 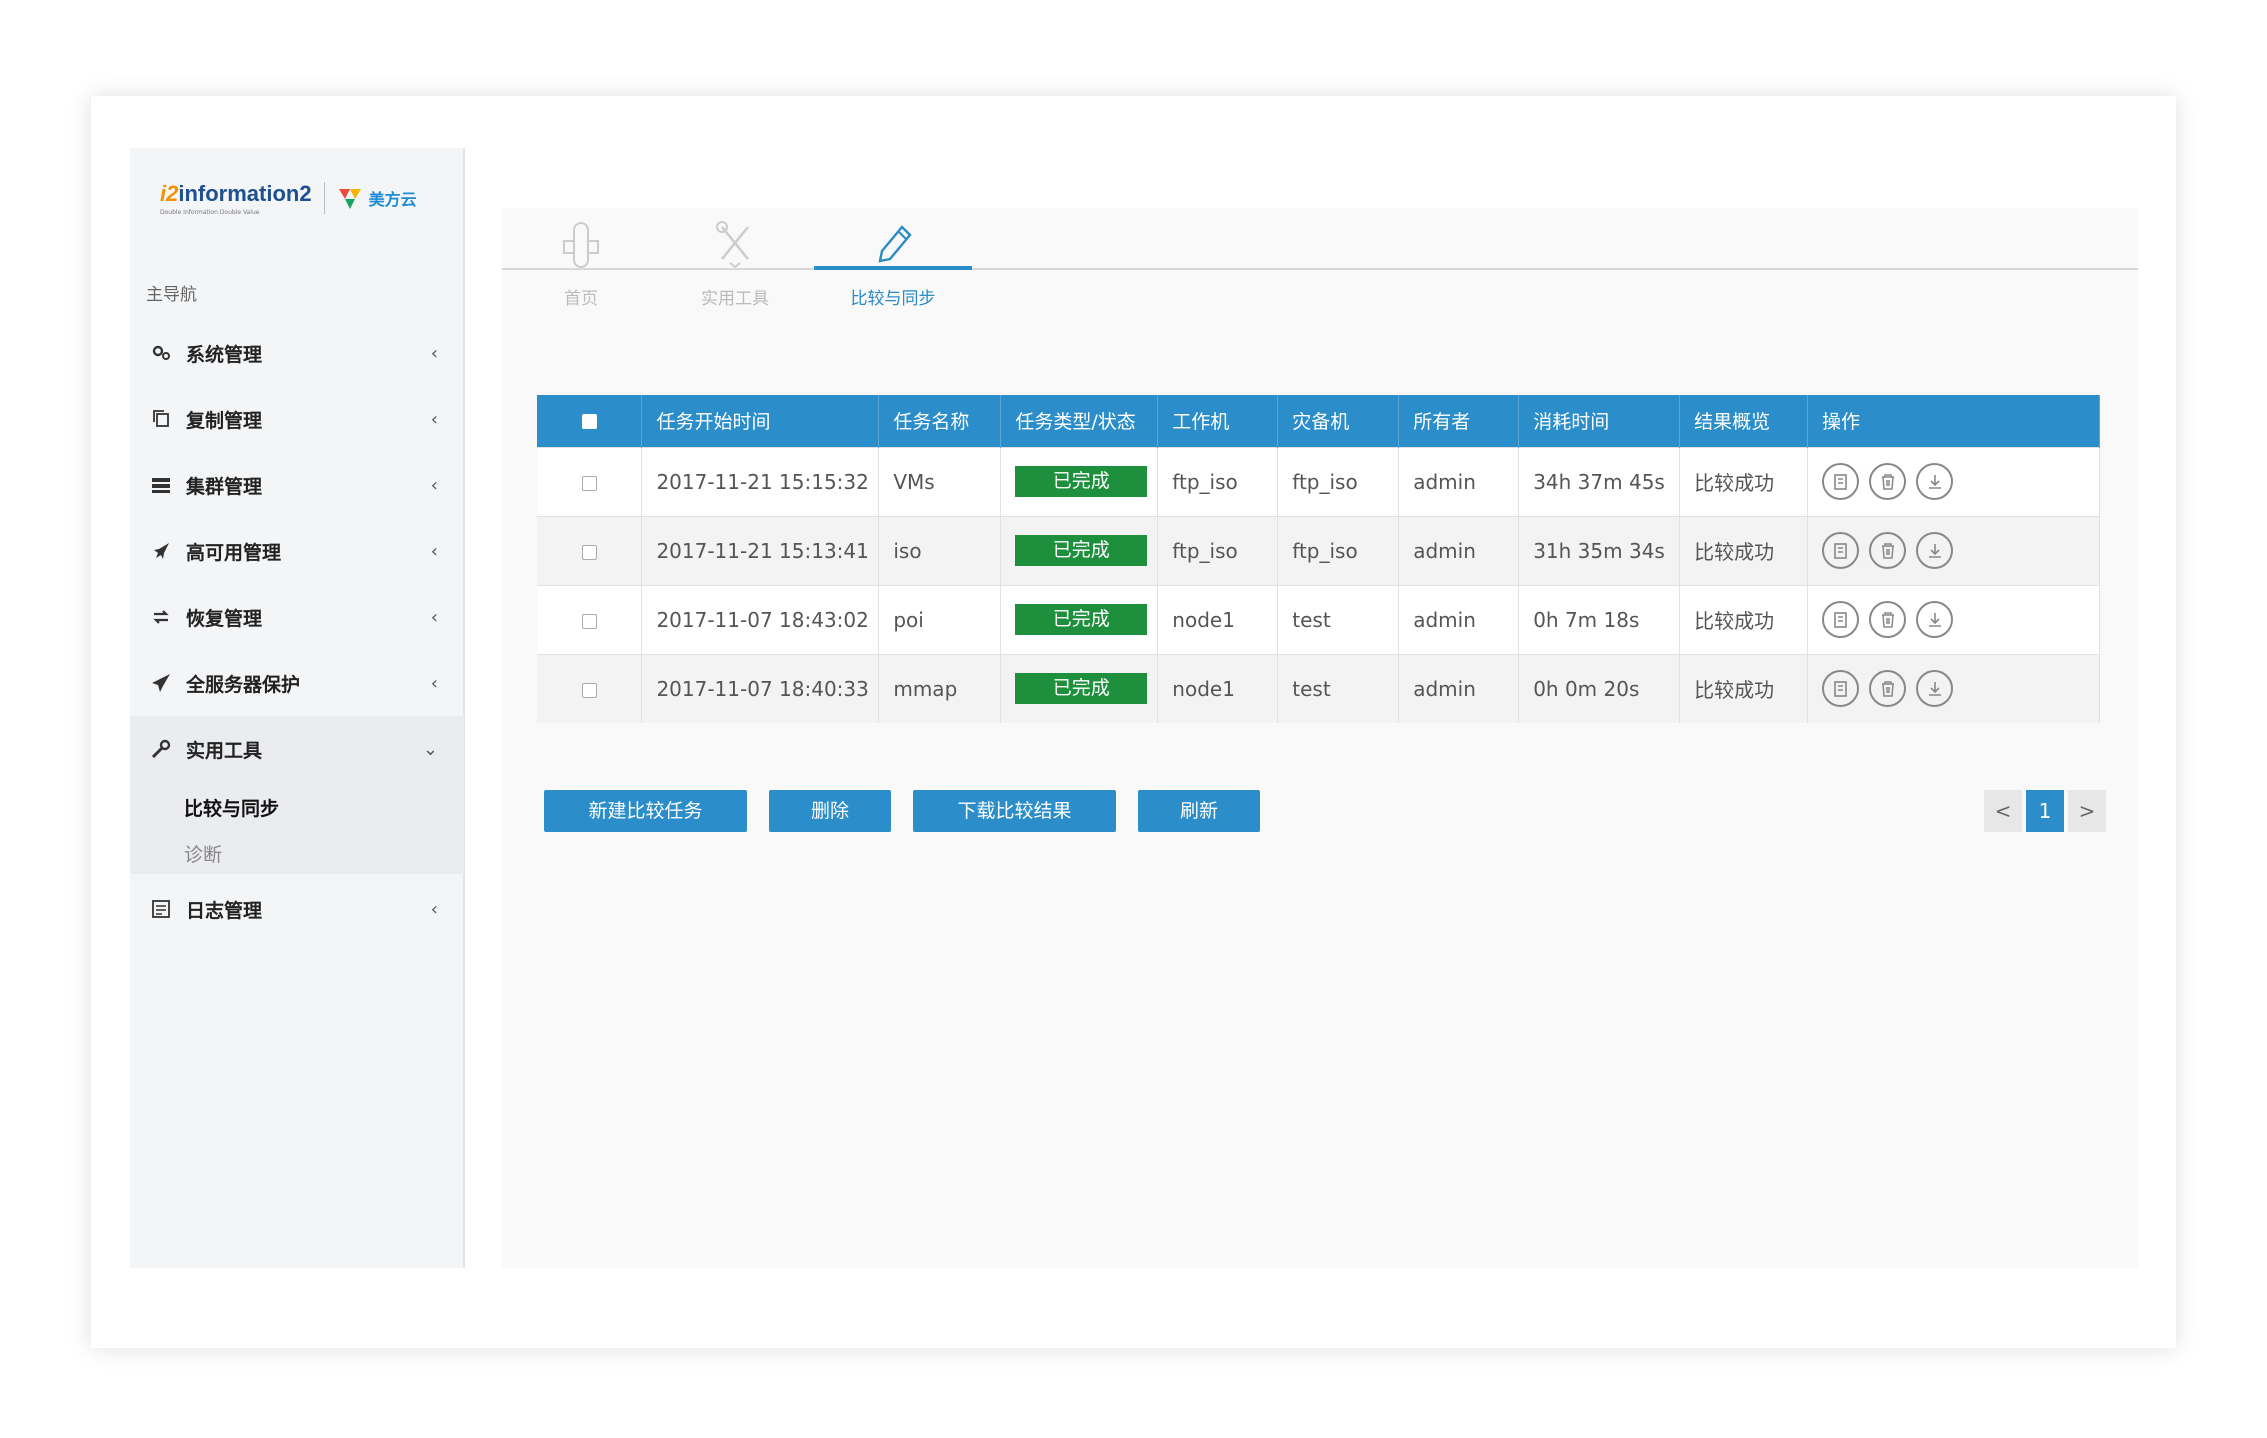 What do you see at coordinates (1953, 421) in the screenshot?
I see `column-header: 操作` at bounding box center [1953, 421].